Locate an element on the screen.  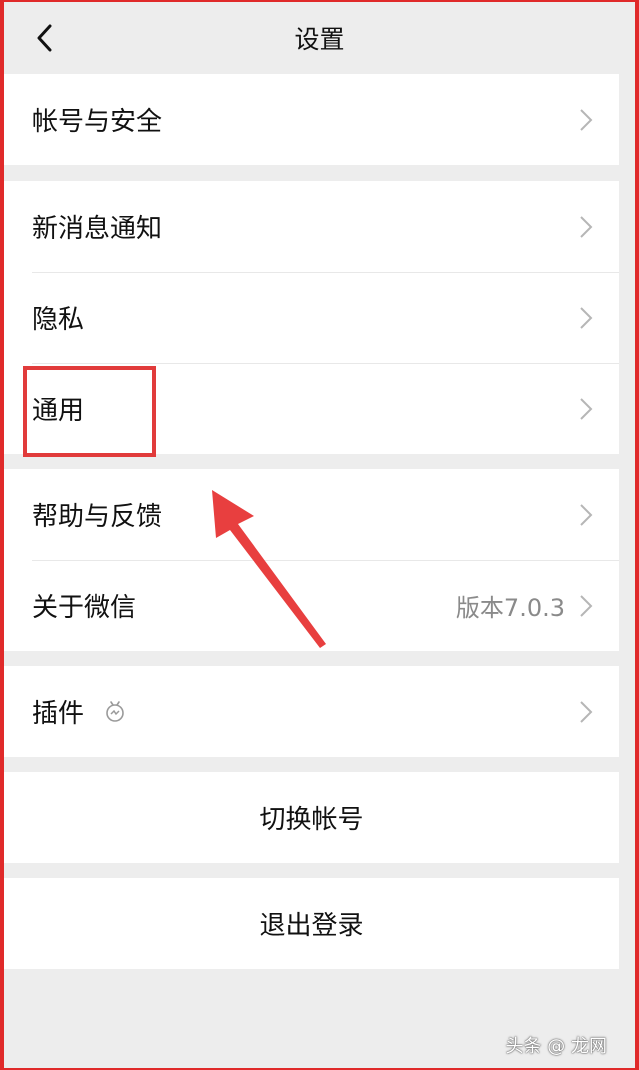
settings-item-account-security: 帐号与安全 is located at coordinates (311, 119).